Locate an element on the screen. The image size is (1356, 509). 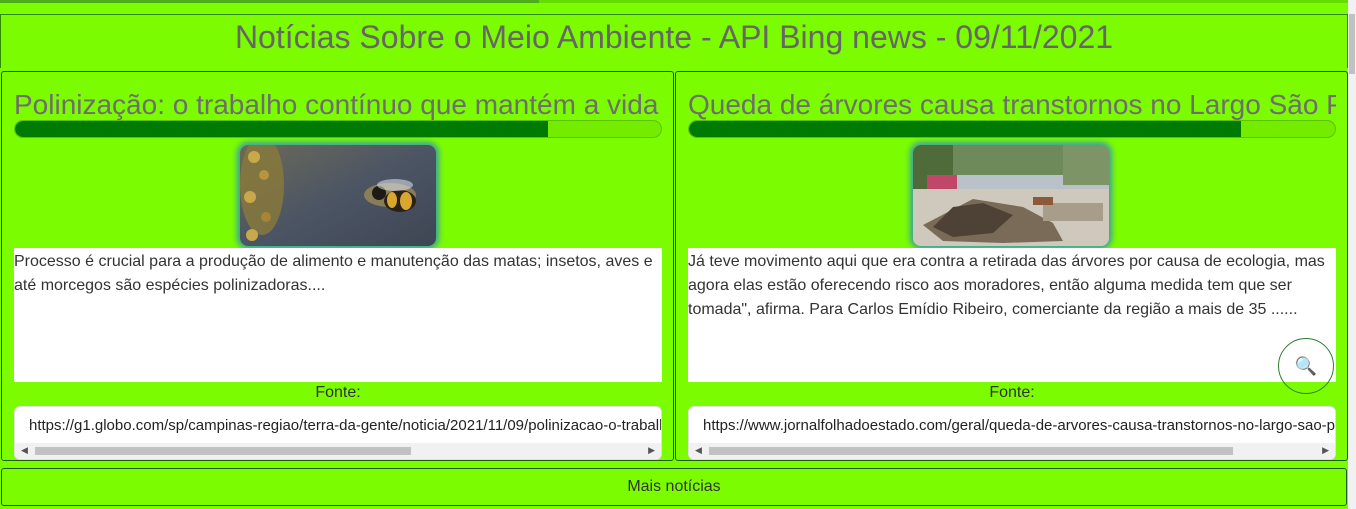
page-progress-bar is located at coordinates (674, 1).